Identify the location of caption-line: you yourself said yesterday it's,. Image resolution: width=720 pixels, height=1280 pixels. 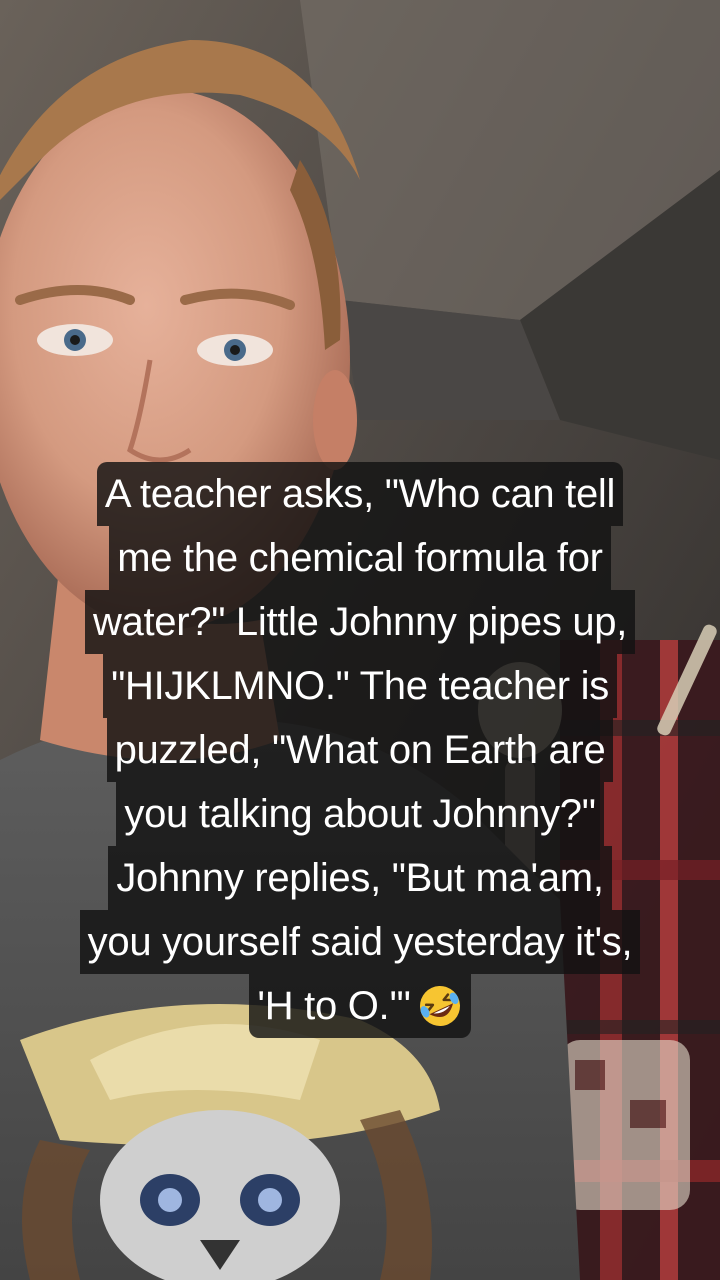
(360, 942).